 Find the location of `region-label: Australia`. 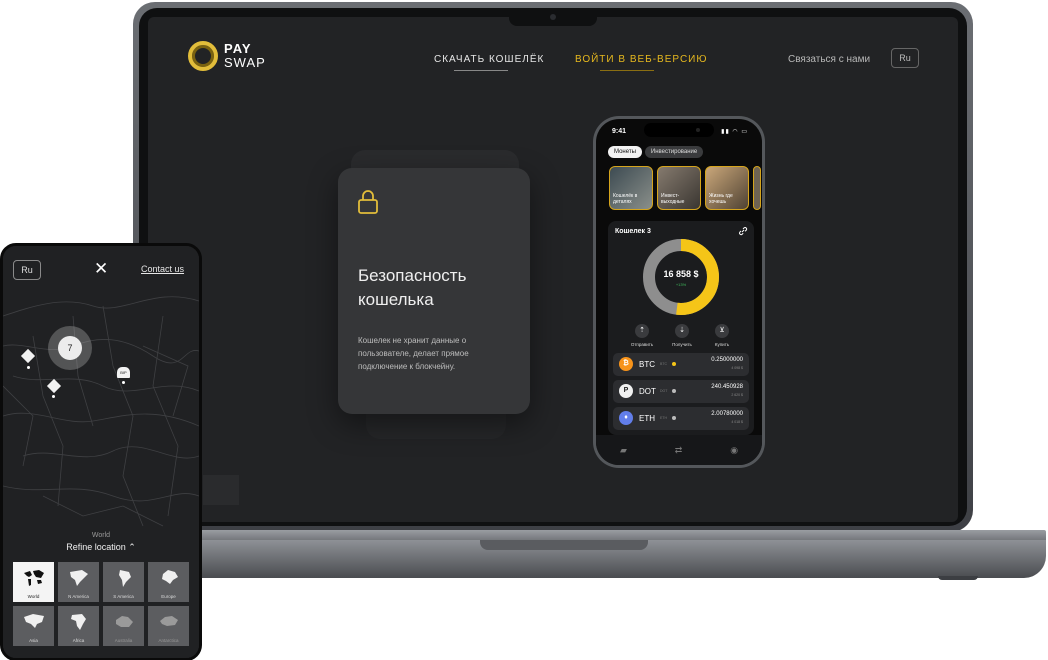

region-label: Australia is located at coordinates (123, 640).